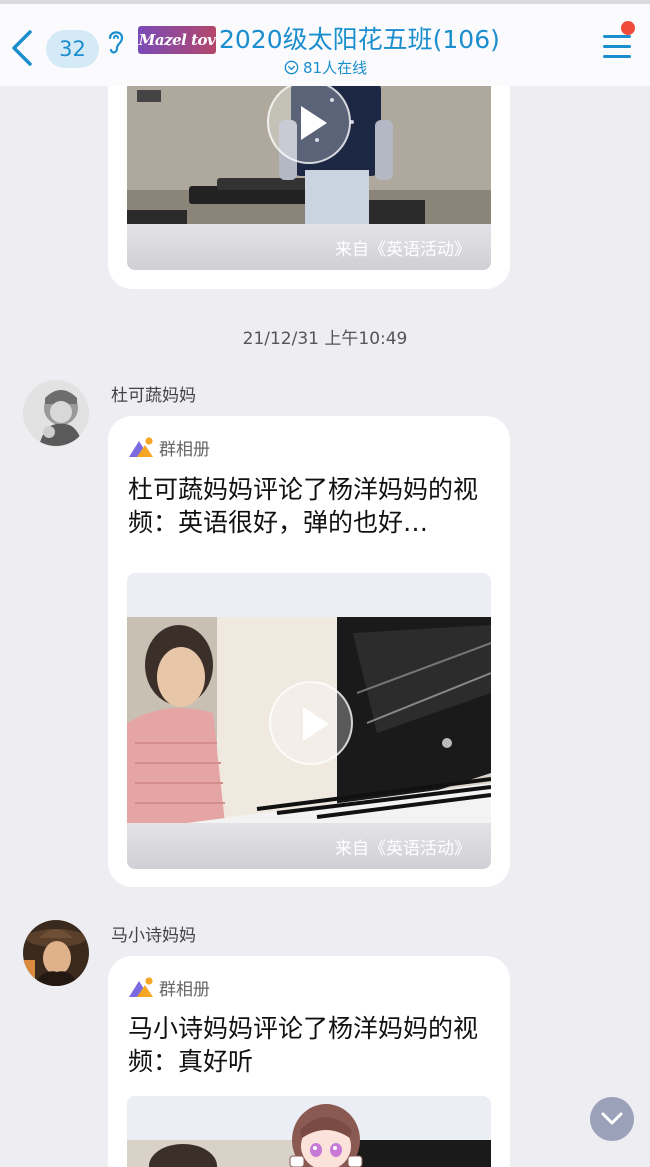  What do you see at coordinates (628, 28) in the screenshot?
I see `notification-dot` at bounding box center [628, 28].